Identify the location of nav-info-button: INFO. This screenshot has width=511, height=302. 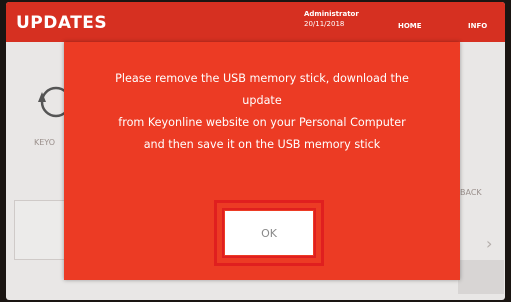
(477, 26).